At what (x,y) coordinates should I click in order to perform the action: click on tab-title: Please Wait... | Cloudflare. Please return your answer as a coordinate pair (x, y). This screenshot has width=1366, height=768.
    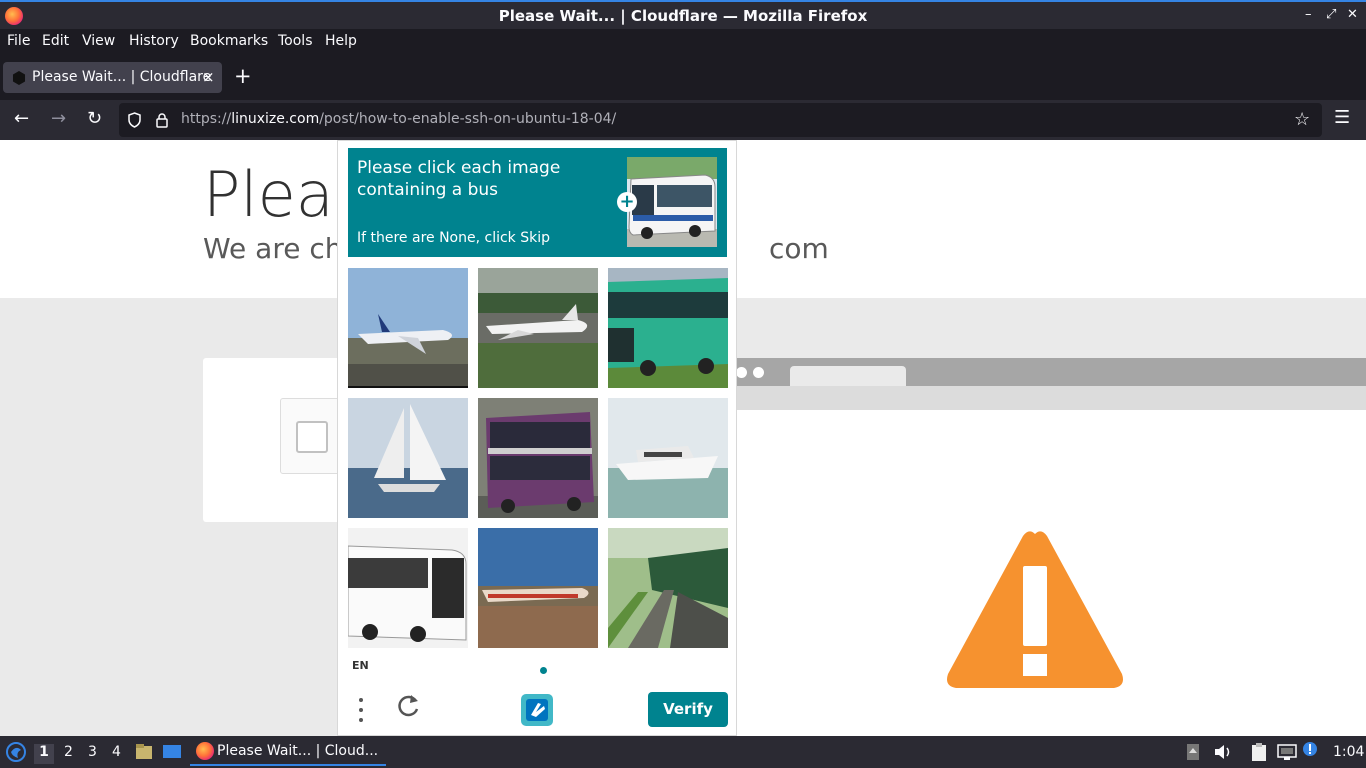
    Looking at the image, I should click on (122, 77).